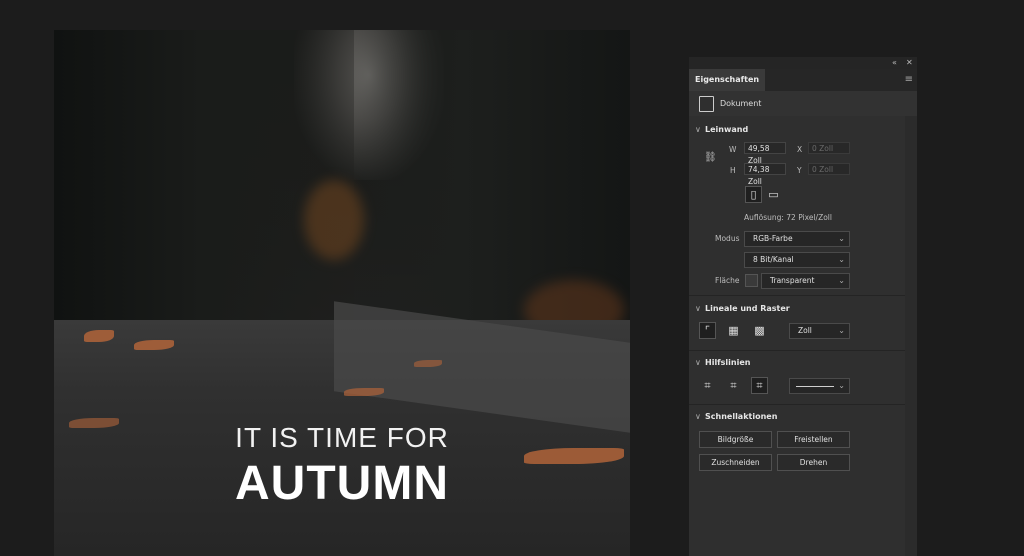 The width and height of the screenshot is (1024, 556). What do you see at coordinates (727, 80) in the screenshot?
I see `tab-eigenschaften: Eigenschaften` at bounding box center [727, 80].